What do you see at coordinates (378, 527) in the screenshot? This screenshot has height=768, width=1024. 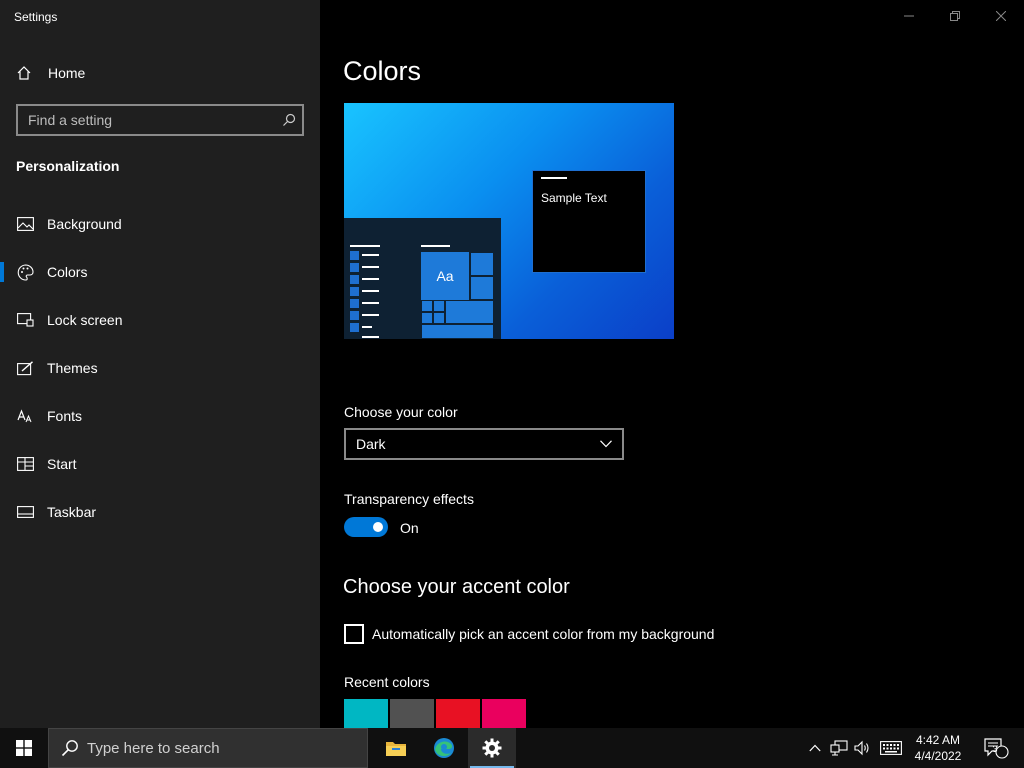 I see `toggle-knob` at bounding box center [378, 527].